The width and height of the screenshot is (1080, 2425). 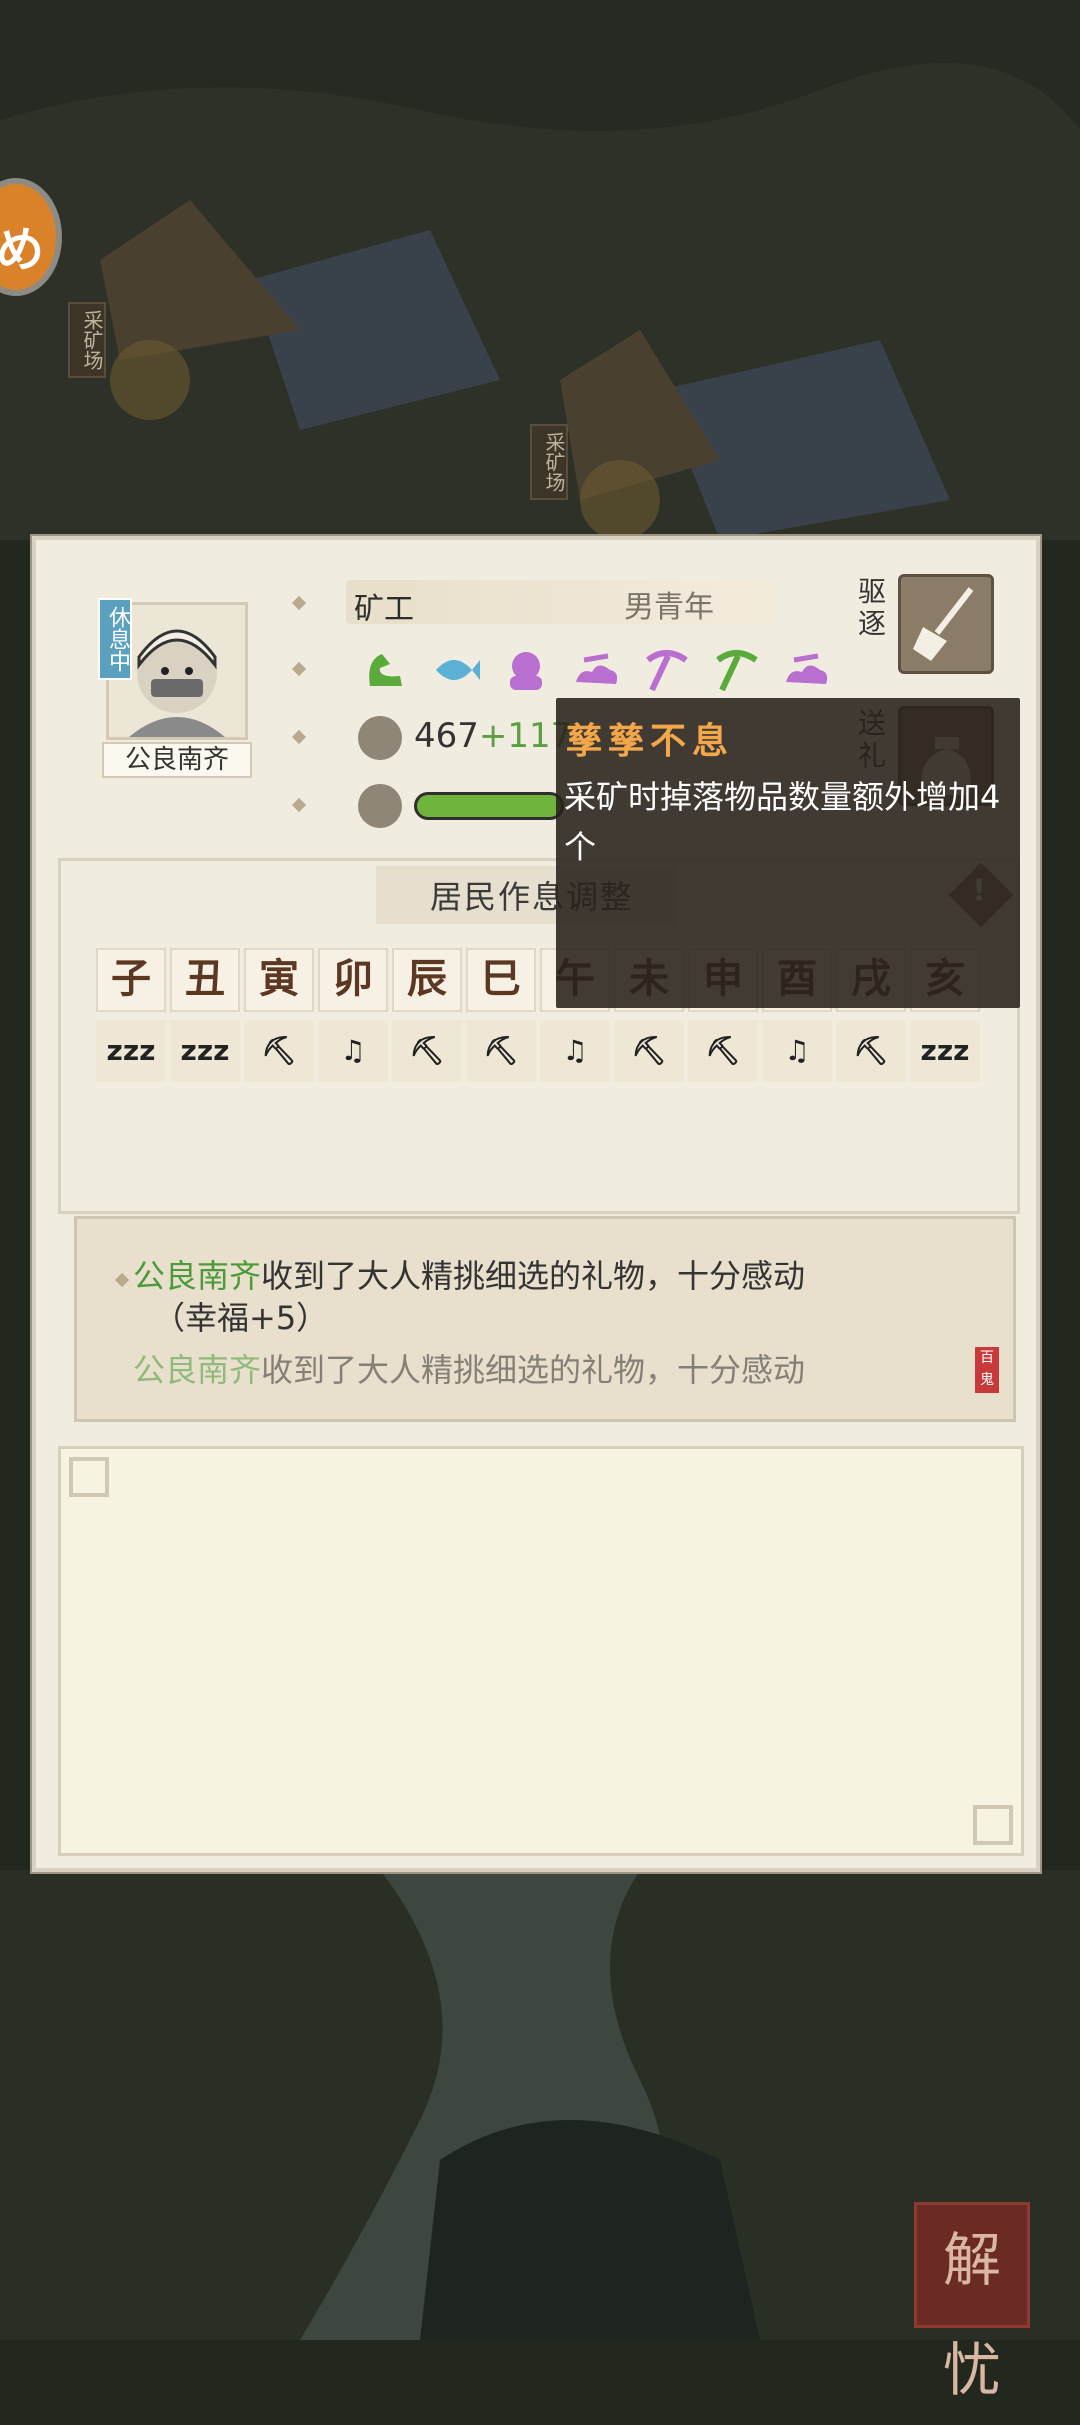 What do you see at coordinates (782, 822) in the screenshot?
I see `tooltip-description: 采矿时掉落物品数量额外增加4个` at bounding box center [782, 822].